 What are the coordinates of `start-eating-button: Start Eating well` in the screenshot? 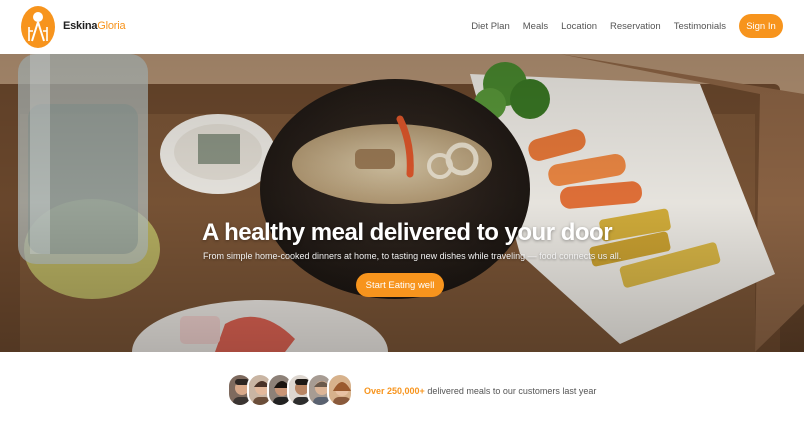 It's located at (400, 285).